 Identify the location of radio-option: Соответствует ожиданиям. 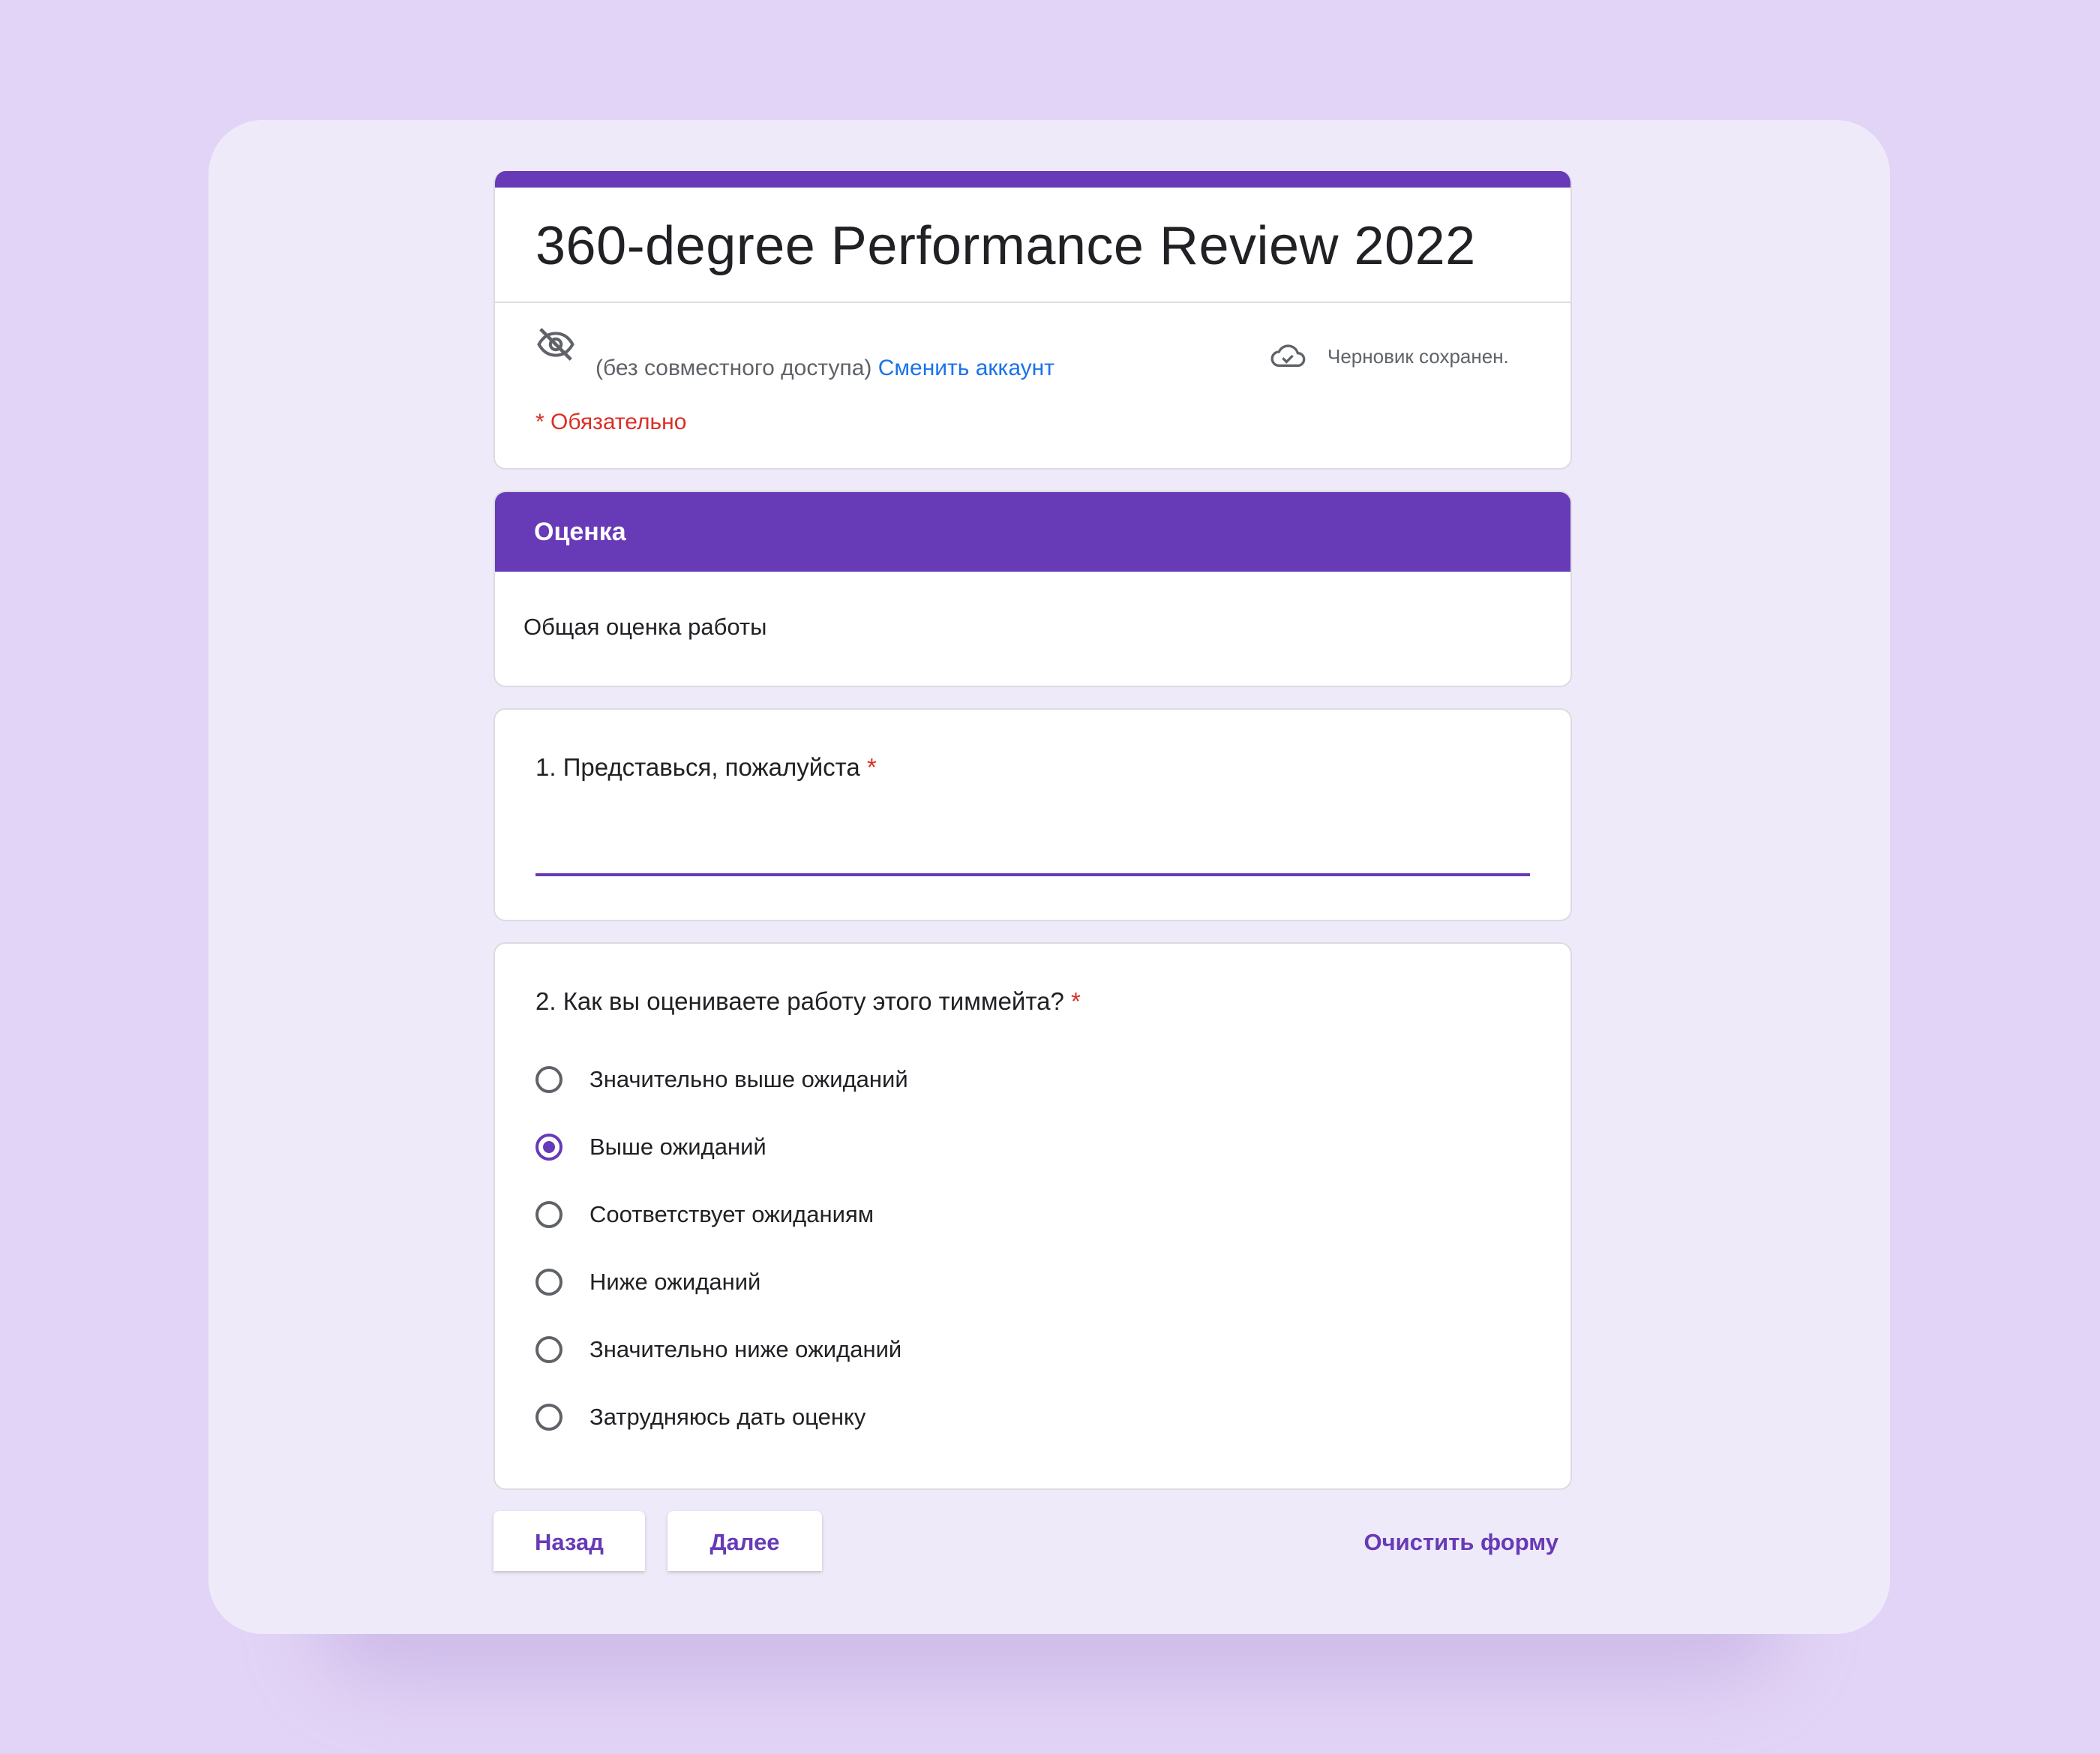
(1033, 1214).